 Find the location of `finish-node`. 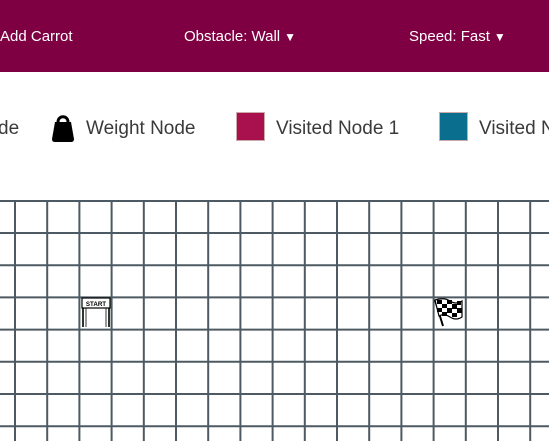

finish-node is located at coordinates (448, 312).